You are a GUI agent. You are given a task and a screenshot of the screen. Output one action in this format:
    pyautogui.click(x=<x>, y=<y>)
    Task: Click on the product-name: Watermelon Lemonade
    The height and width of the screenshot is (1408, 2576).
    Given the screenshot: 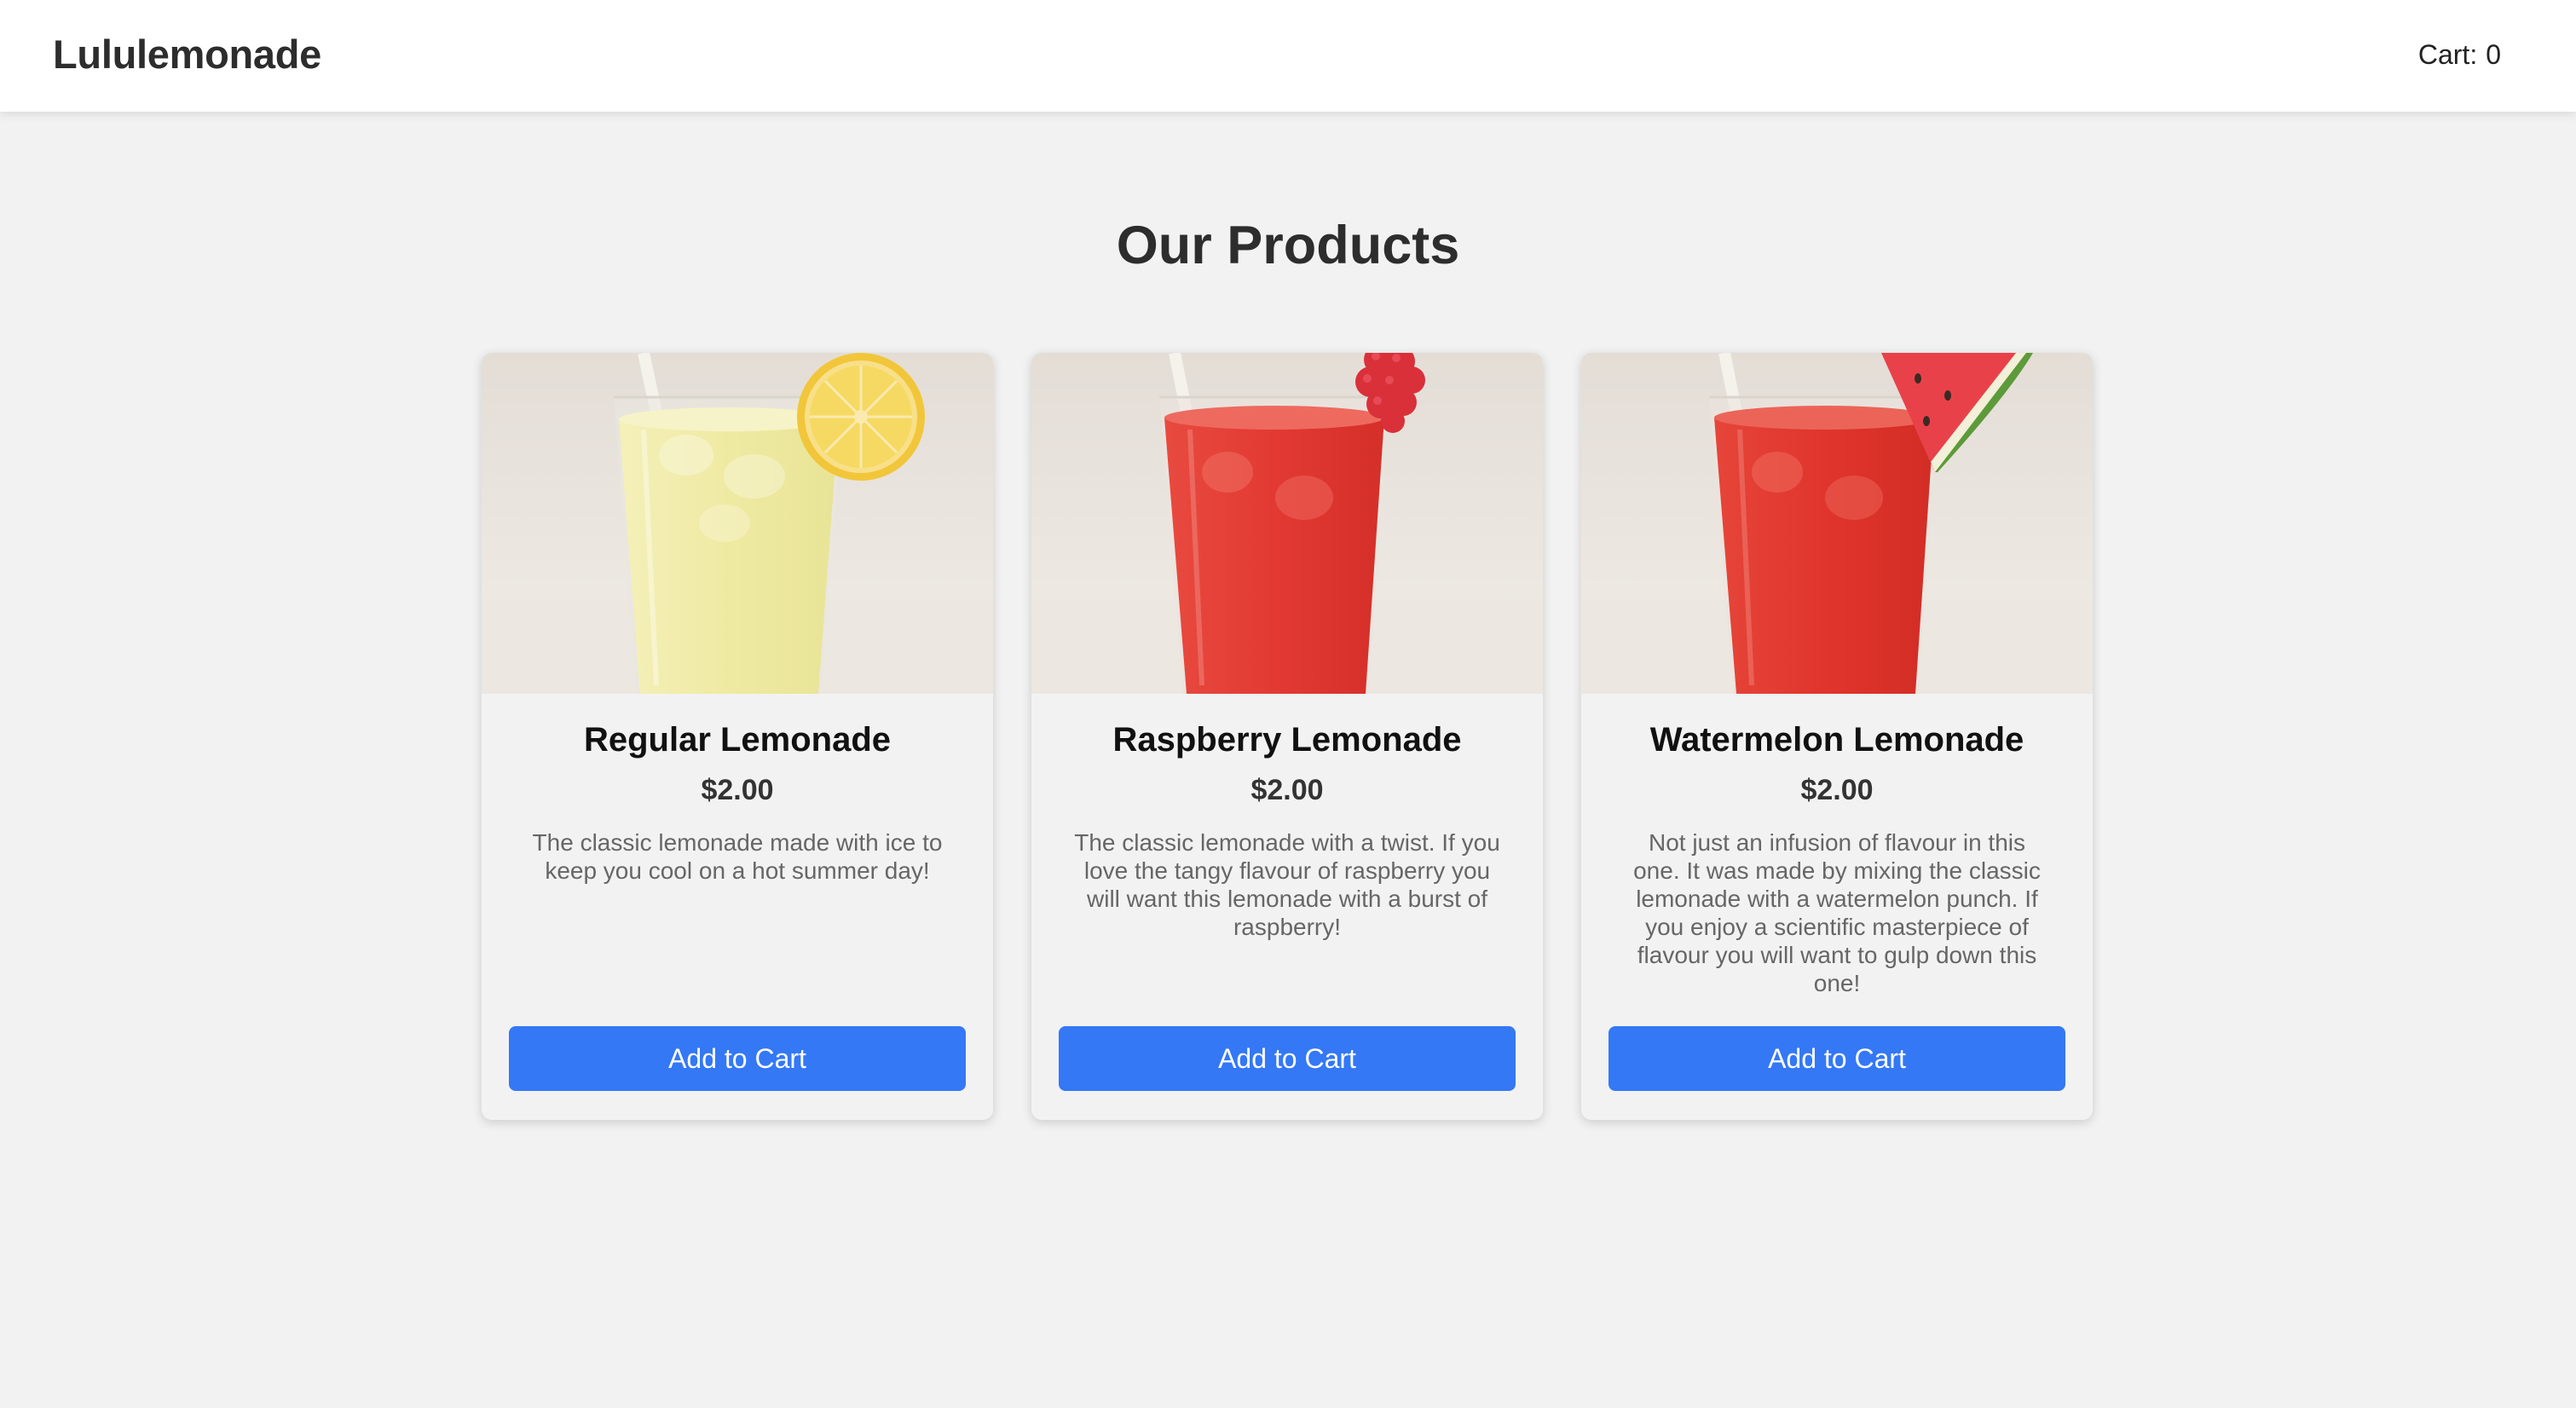 What is the action you would take?
    pyautogui.click(x=1836, y=740)
    